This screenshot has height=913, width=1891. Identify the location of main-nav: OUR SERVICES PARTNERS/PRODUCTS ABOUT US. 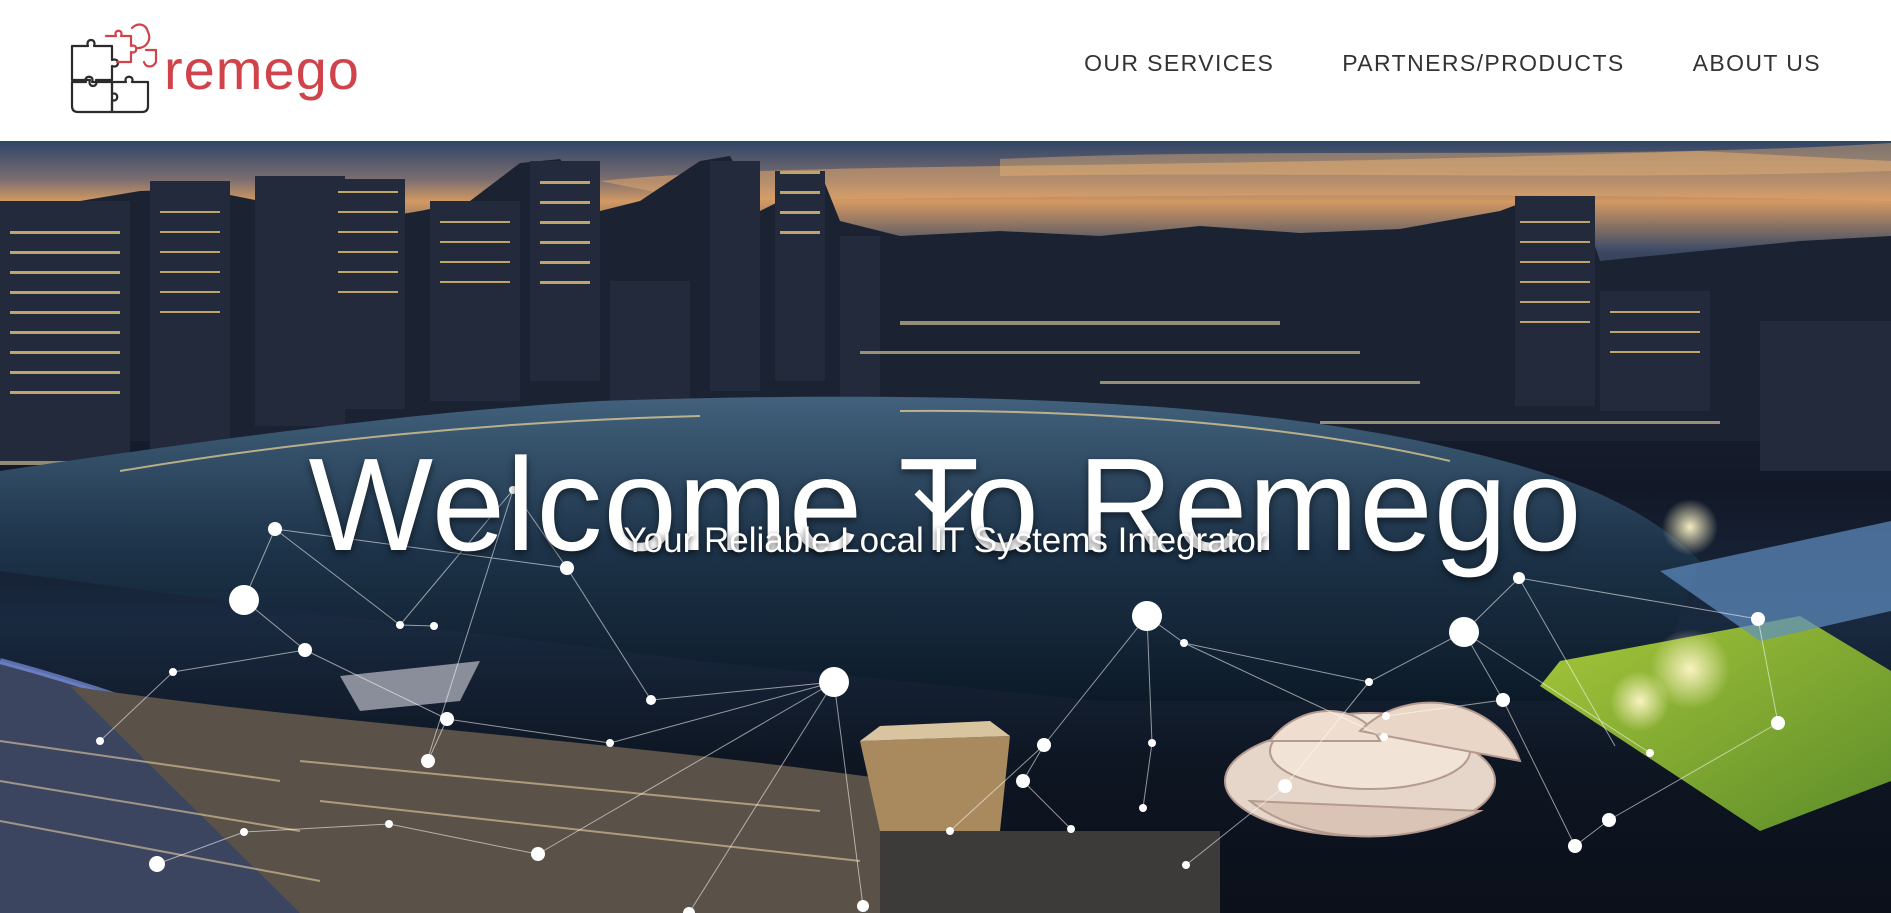
(1452, 63).